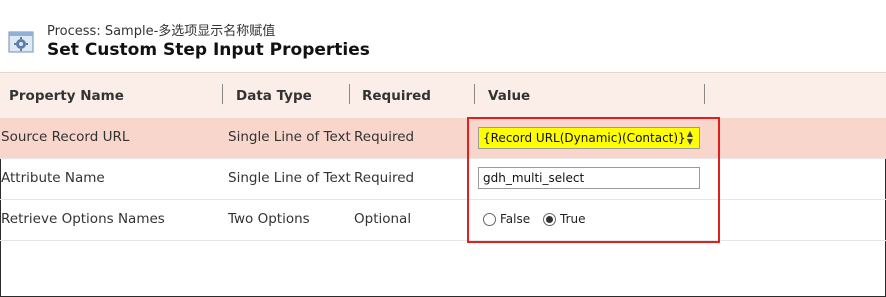  Describe the element at coordinates (396, 96) in the screenshot. I see `column-header-required: Required` at that location.